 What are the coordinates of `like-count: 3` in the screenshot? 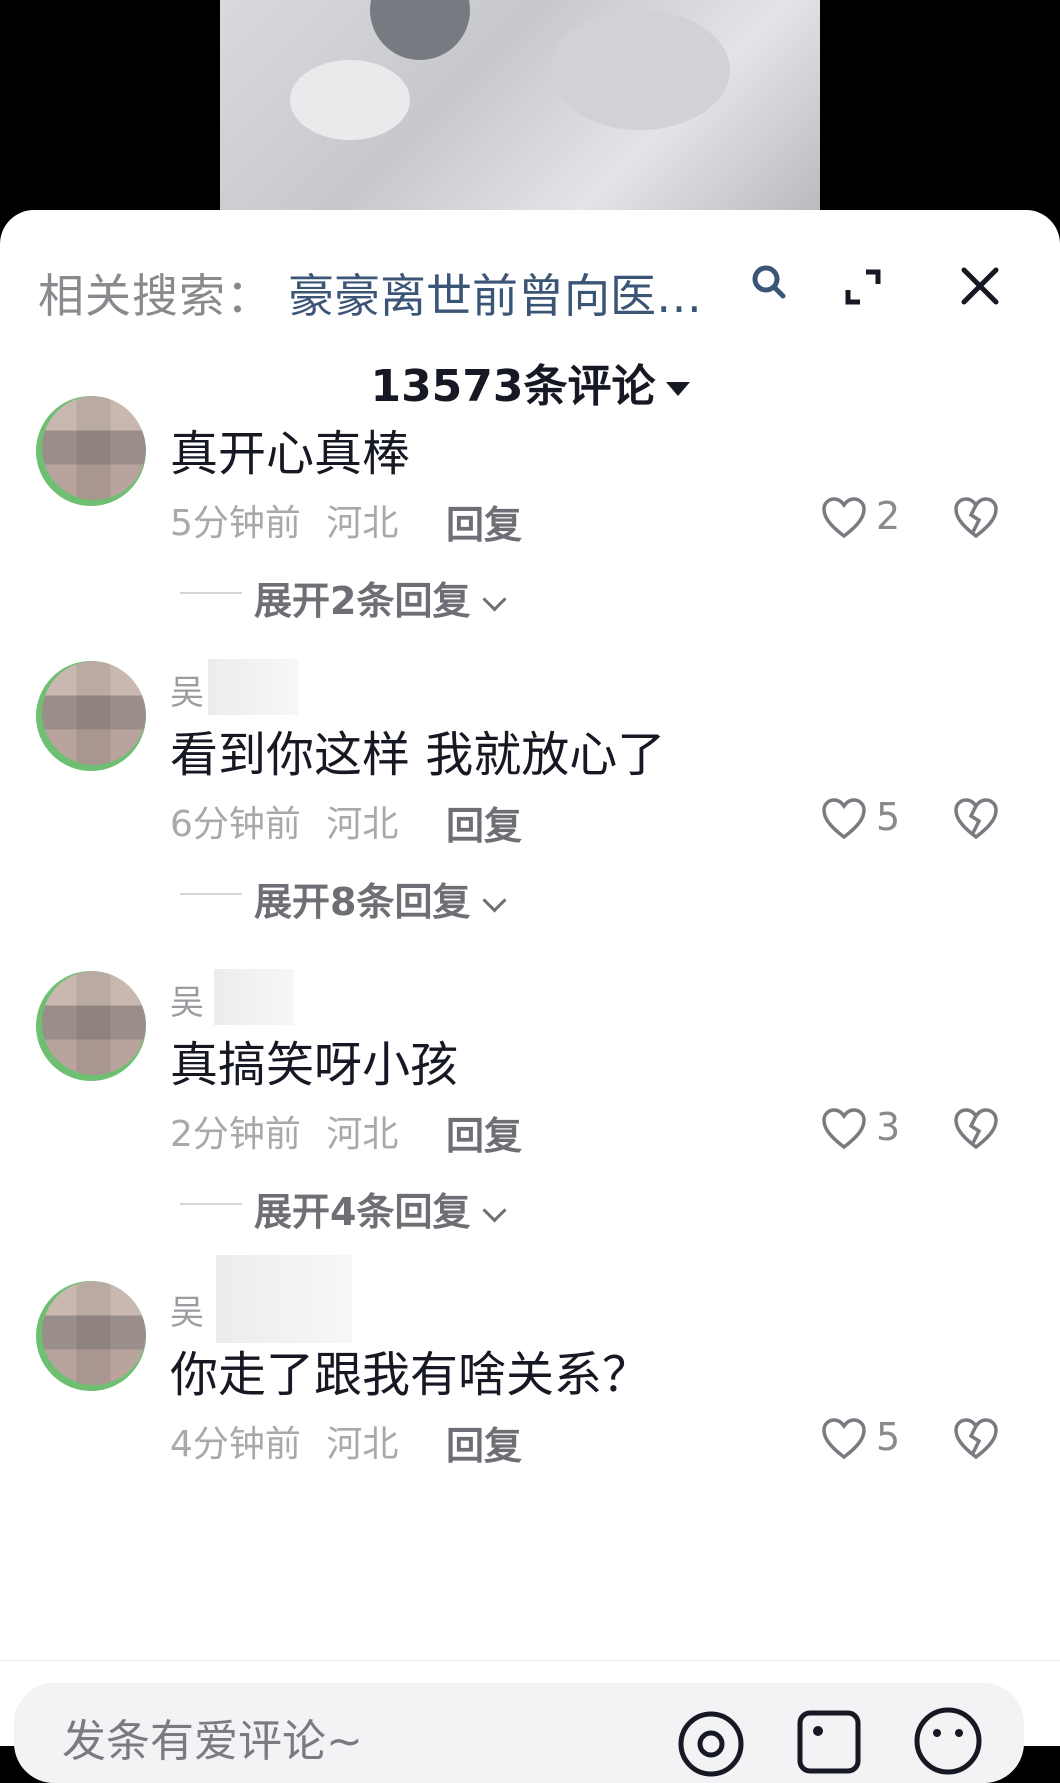 It's located at (888, 1127).